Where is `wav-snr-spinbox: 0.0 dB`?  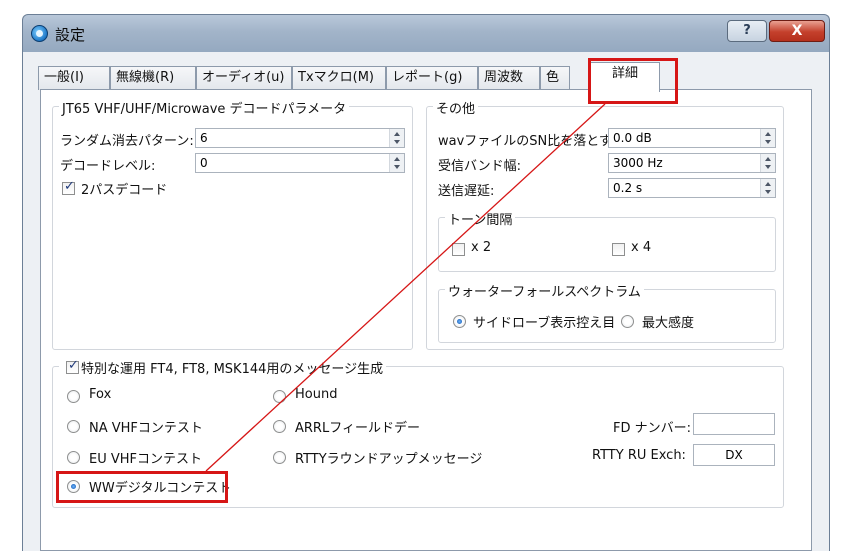 wav-snr-spinbox: 0.0 dB is located at coordinates (692, 138).